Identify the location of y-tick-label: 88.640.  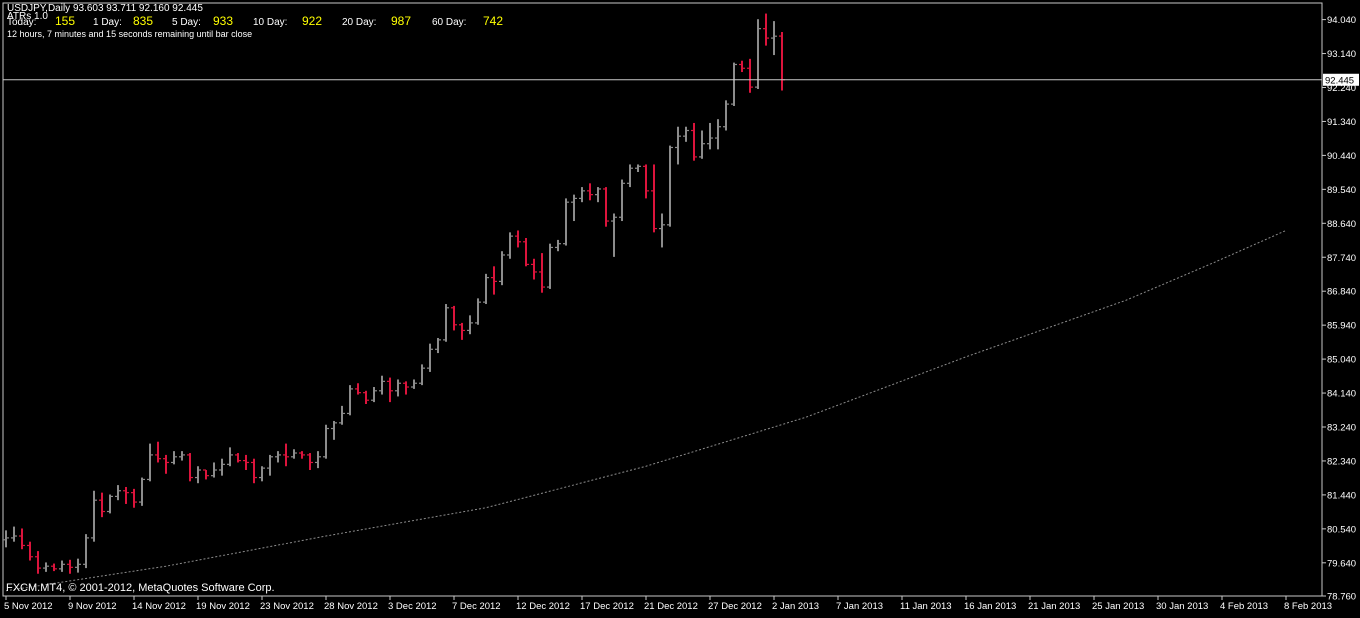
(1341, 224).